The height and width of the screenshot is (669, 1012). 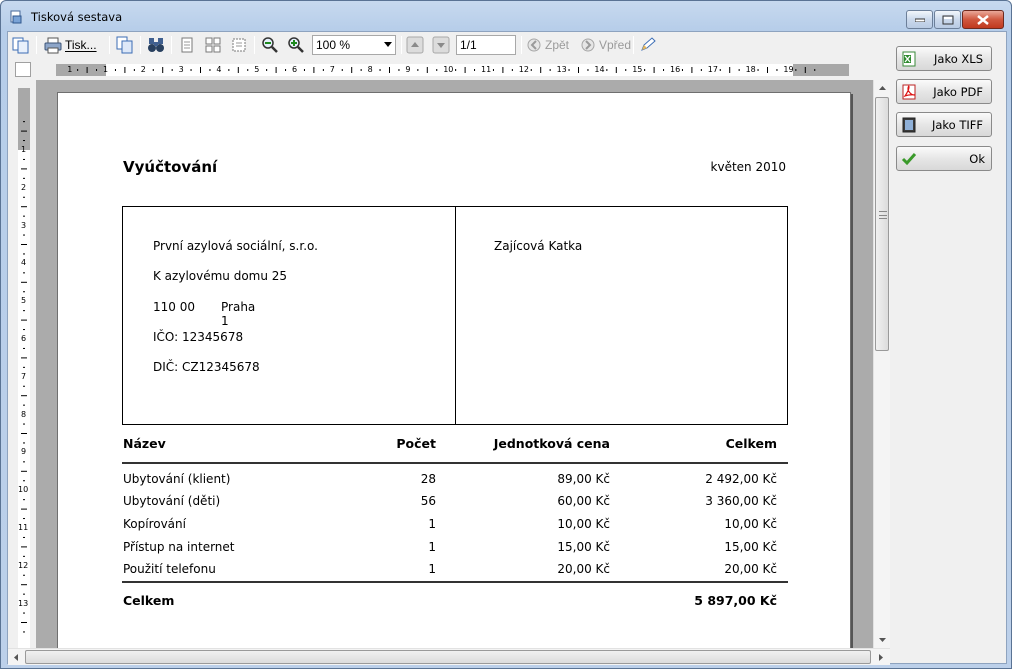 I want to click on total-value: 5 897,00 Kč, so click(x=735, y=600).